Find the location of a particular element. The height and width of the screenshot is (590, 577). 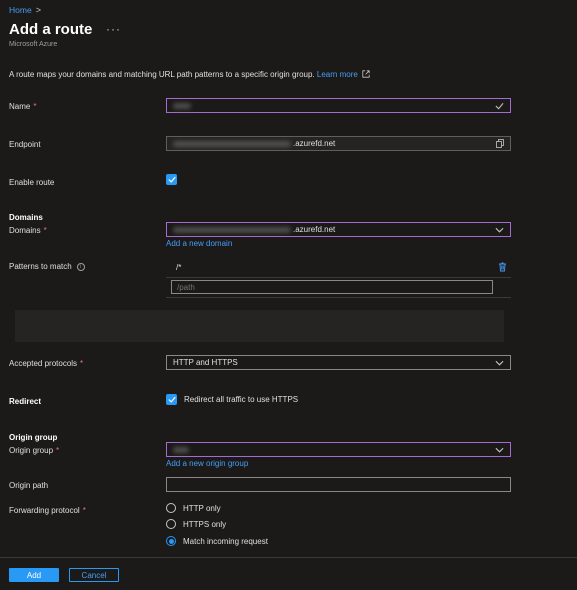

name-label: Name * is located at coordinates (23, 106).